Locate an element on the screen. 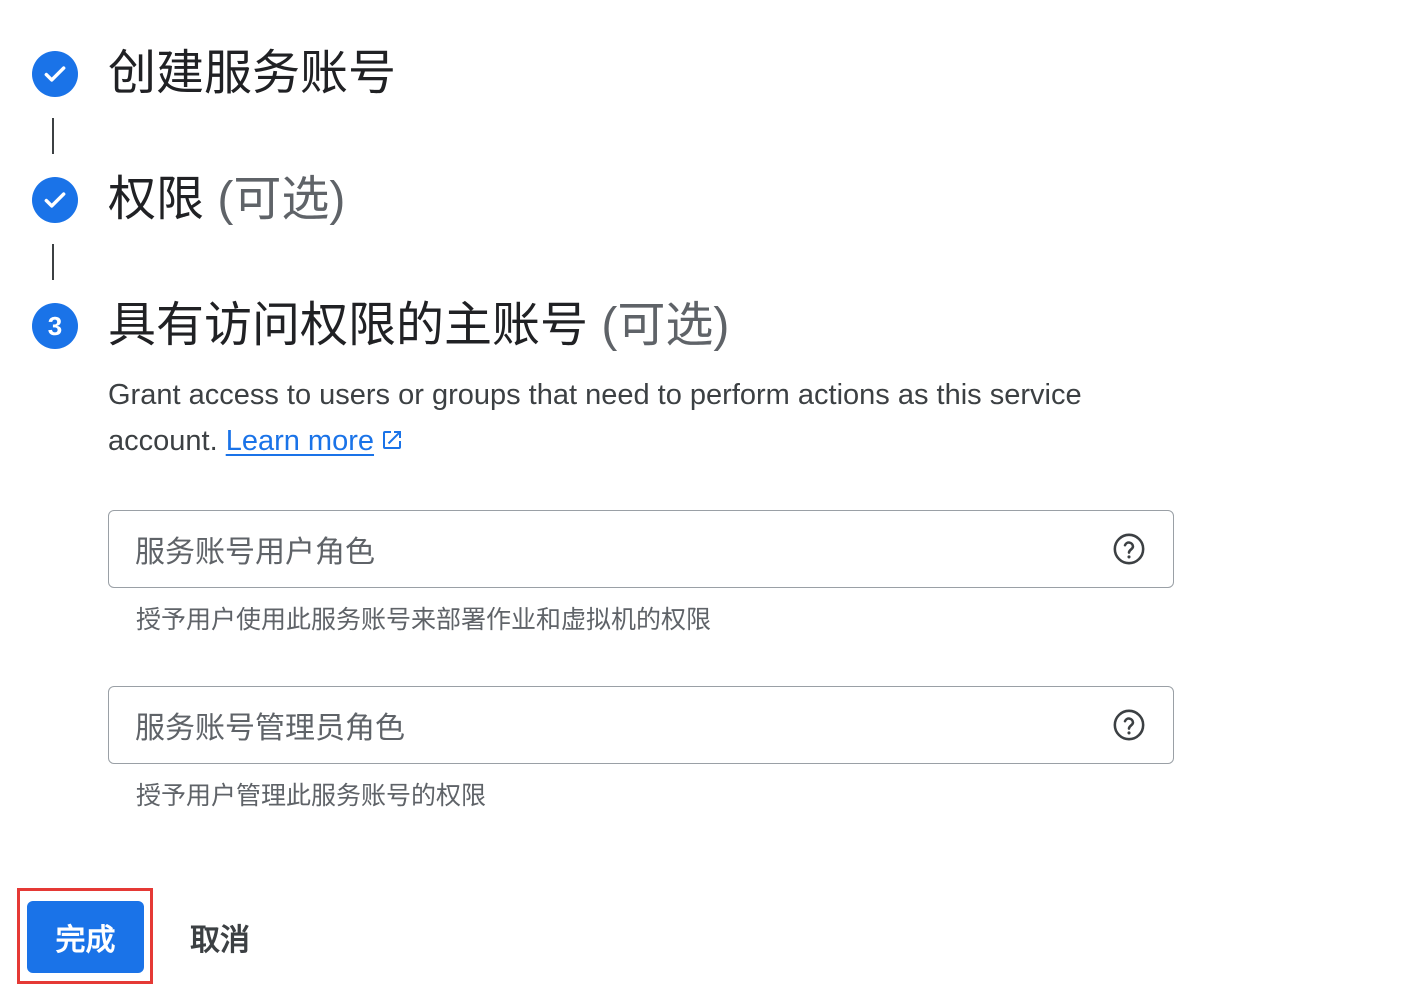  service-account-admin-role-field: 服务账号管理员角色 is located at coordinates (641, 725).